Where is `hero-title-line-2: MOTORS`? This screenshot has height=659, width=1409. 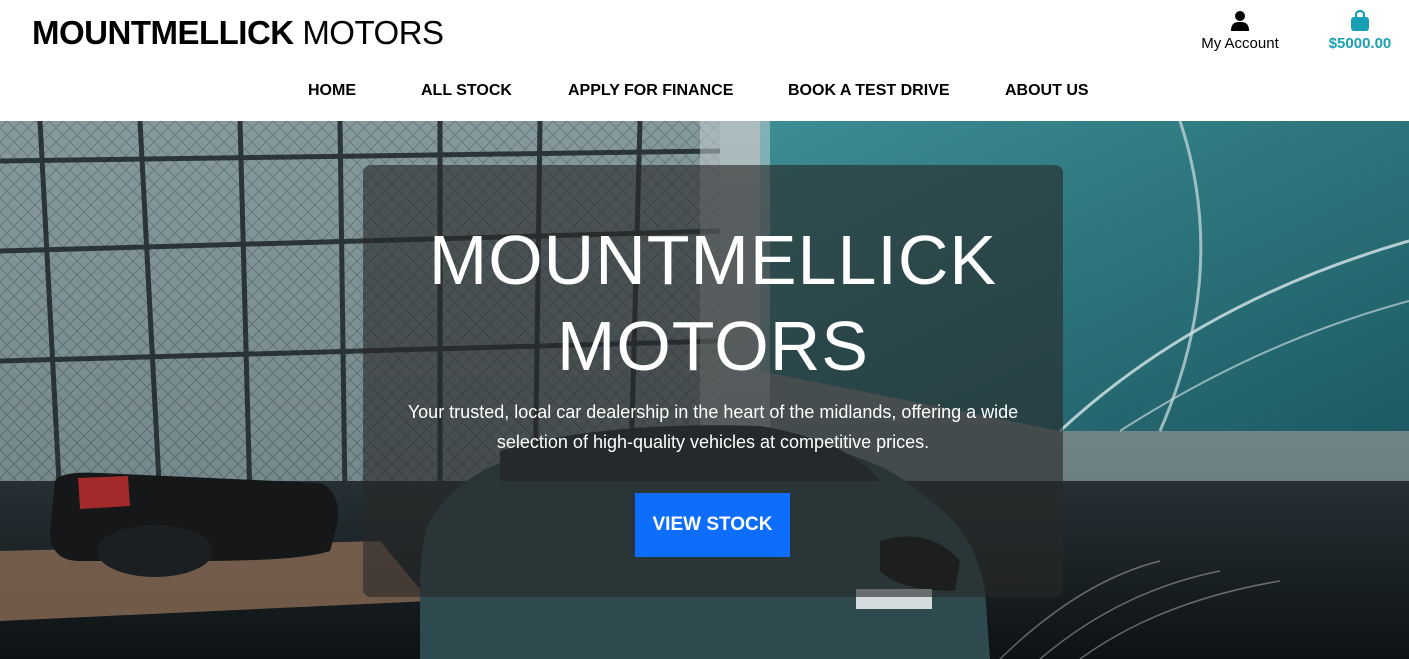
hero-title-line-2: MOTORS is located at coordinates (713, 346).